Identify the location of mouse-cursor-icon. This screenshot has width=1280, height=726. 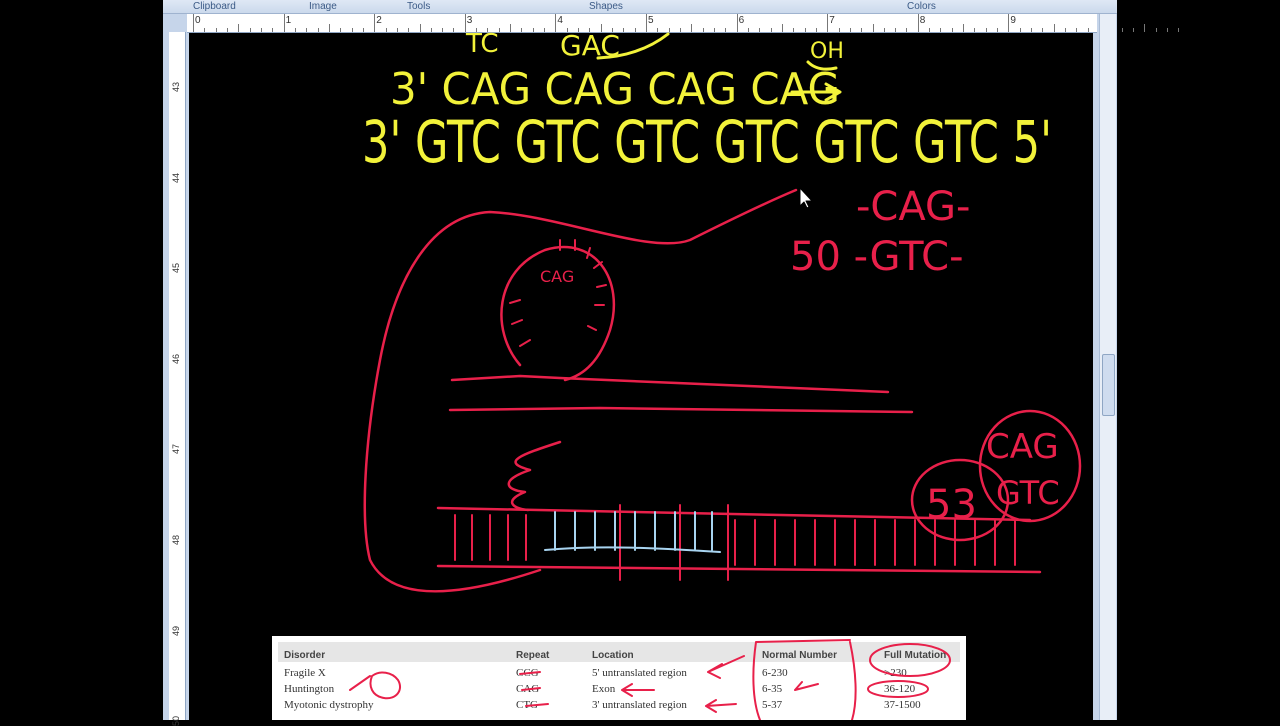
(806, 198).